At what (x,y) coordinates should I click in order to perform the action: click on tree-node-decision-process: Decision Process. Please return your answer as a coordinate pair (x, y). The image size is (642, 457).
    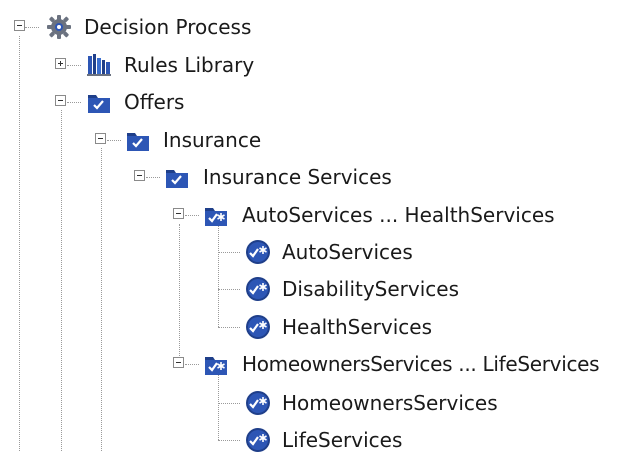
    Looking at the image, I should click on (150, 27).